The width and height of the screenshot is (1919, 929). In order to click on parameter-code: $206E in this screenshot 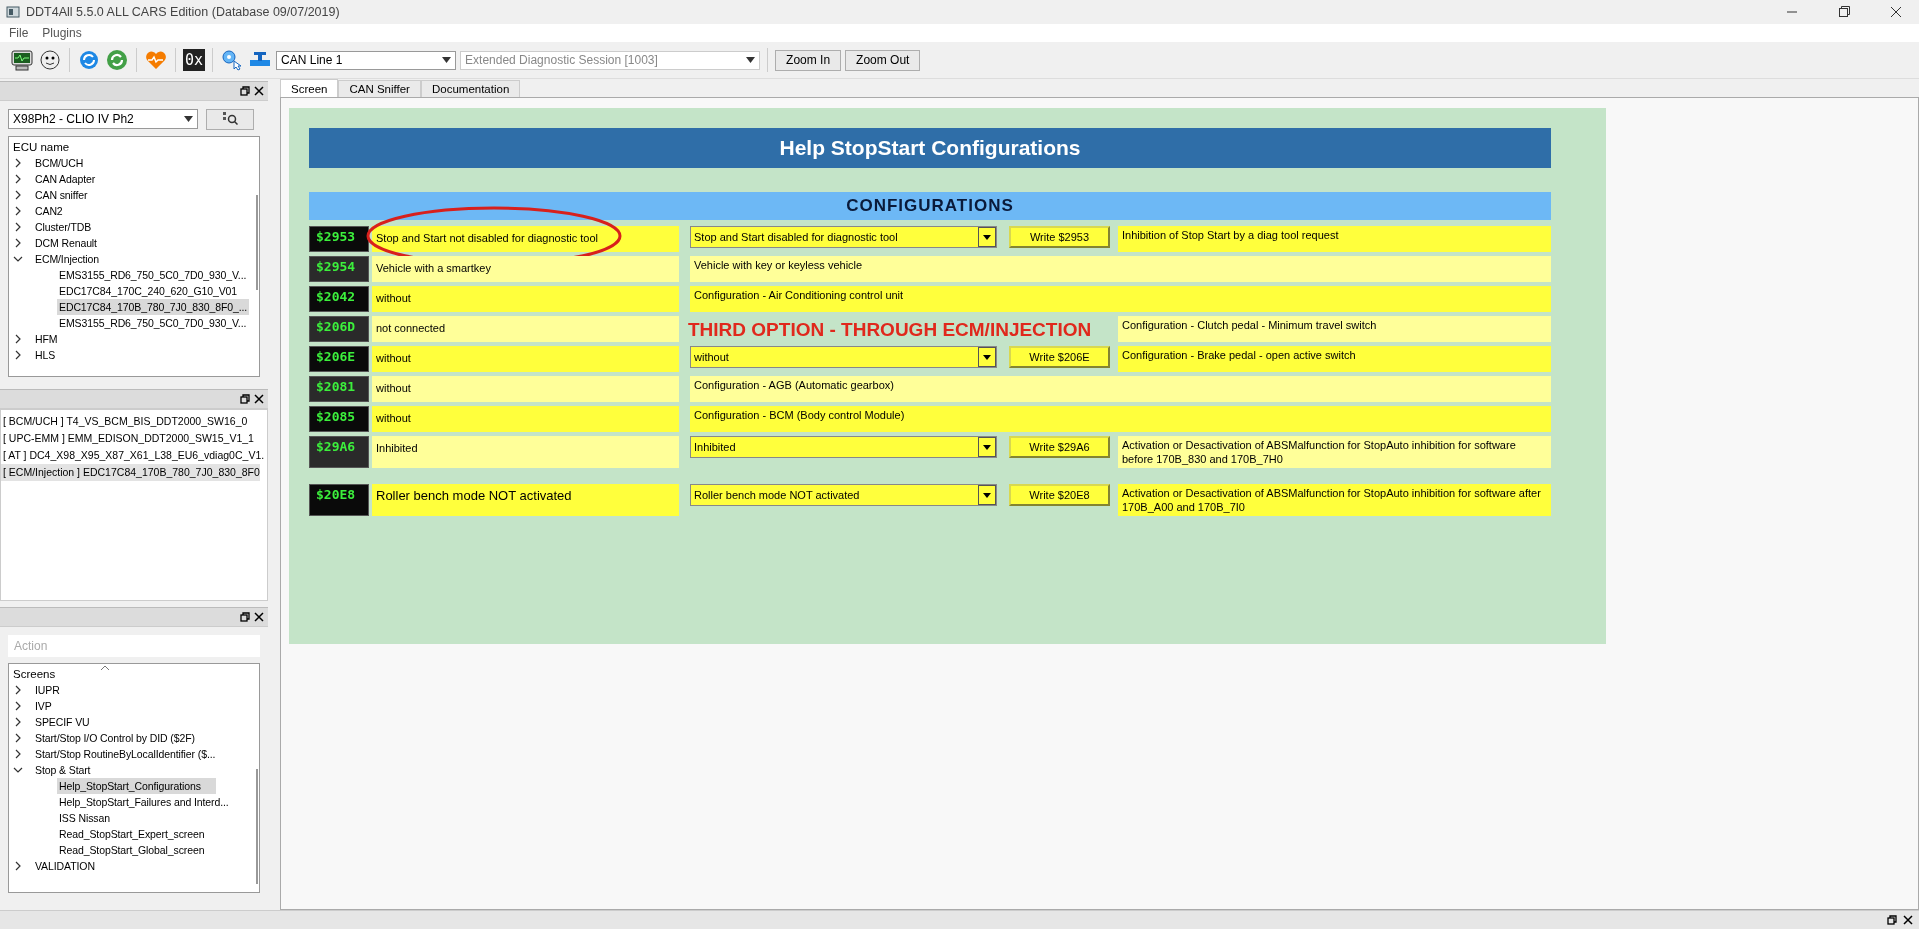, I will do `click(339, 359)`.